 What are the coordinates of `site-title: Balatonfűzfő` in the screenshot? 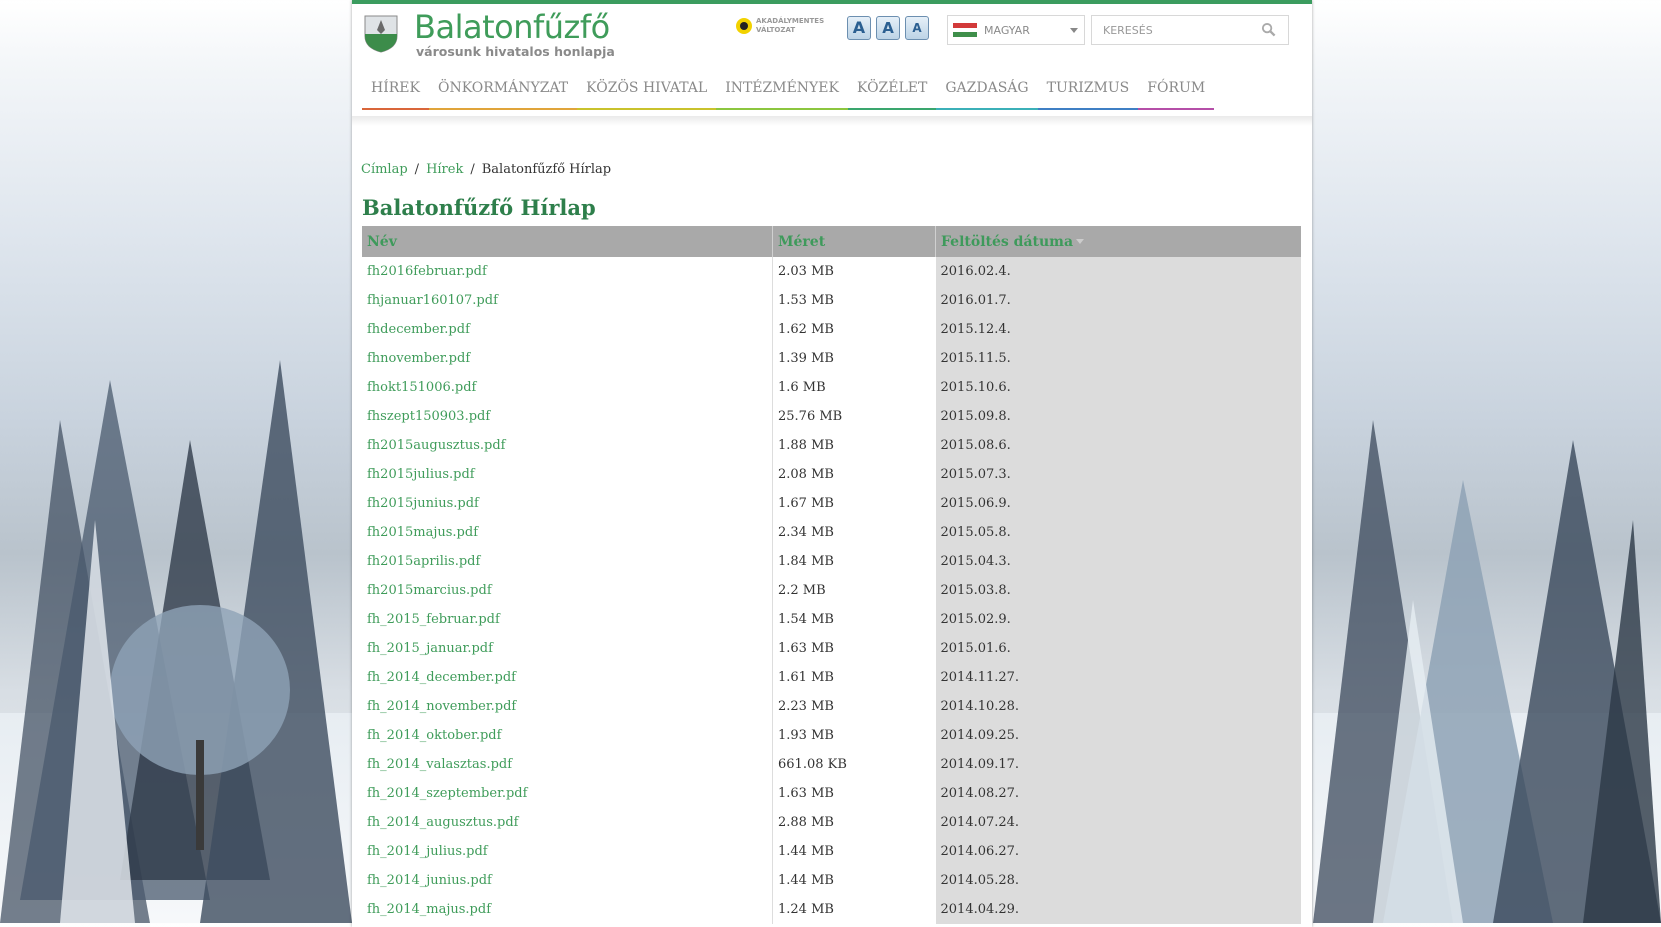 It's located at (512, 27).